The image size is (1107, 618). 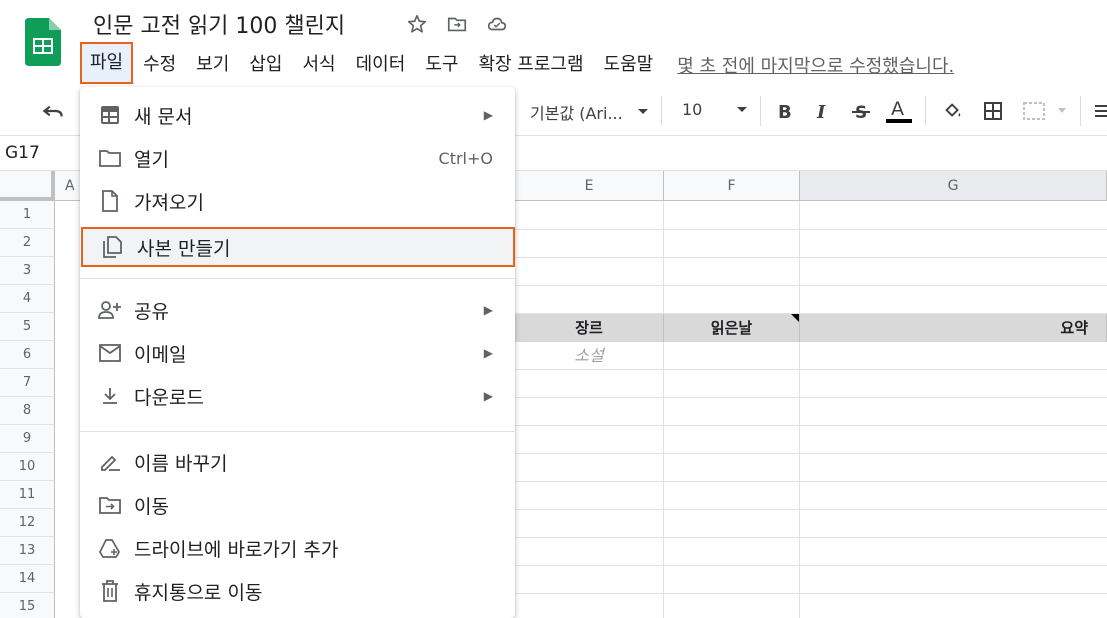 What do you see at coordinates (297, 115) in the screenshot?
I see `file-menu-new: 새 문서 ▶` at bounding box center [297, 115].